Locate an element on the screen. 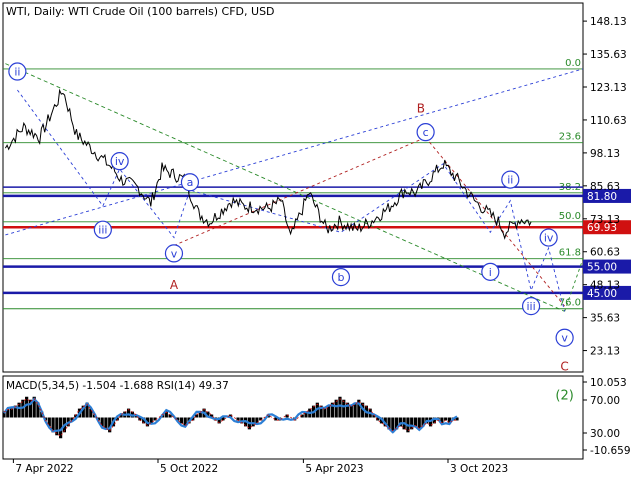  wave-label: c is located at coordinates (426, 132).